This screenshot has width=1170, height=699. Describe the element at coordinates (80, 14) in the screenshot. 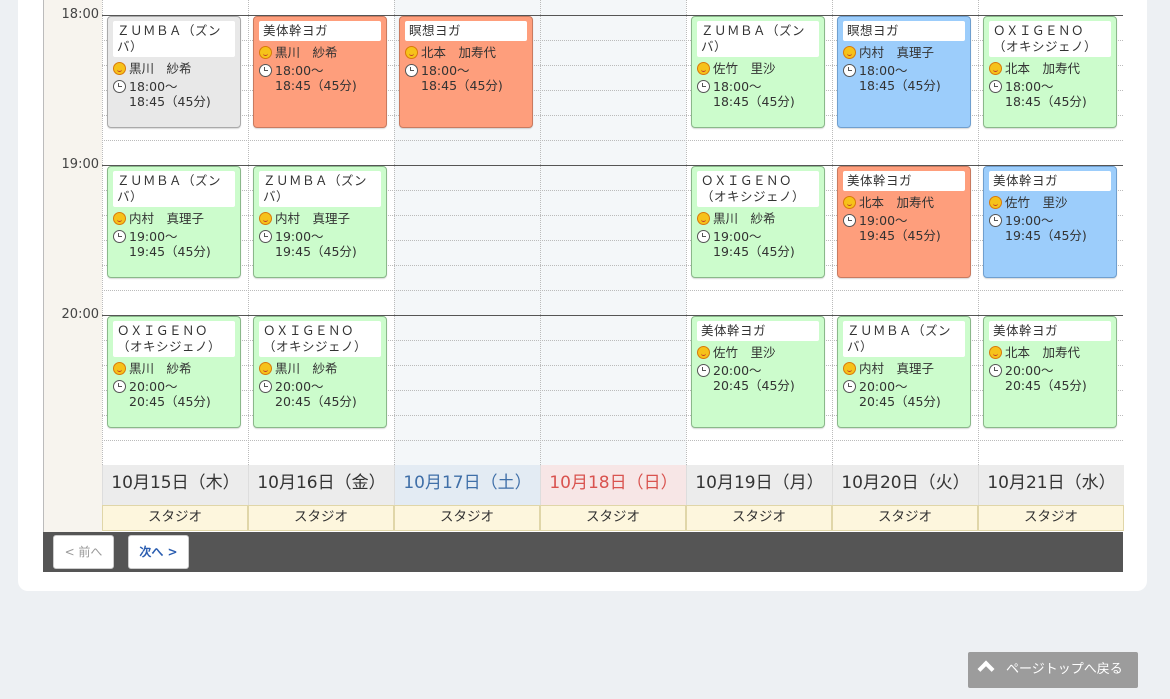

I see `time-label-18: 18:00` at that location.